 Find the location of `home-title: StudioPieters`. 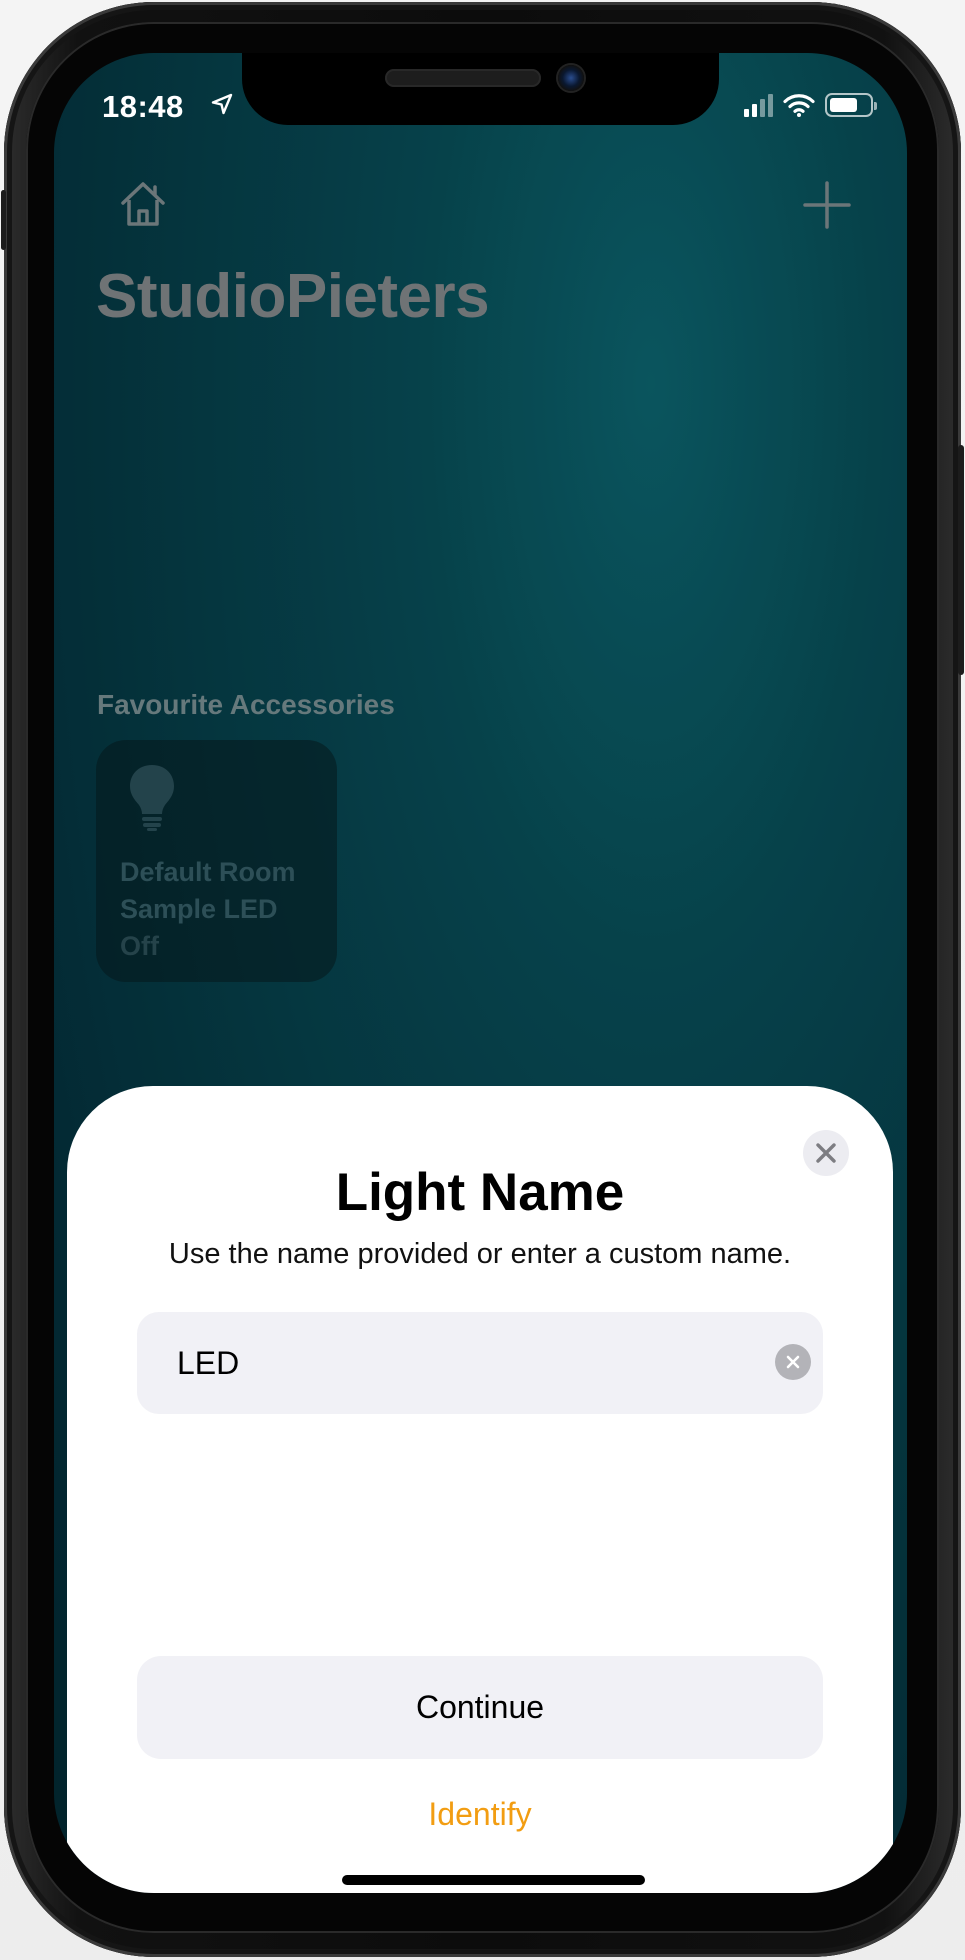

home-title: StudioPieters is located at coordinates (293, 296).